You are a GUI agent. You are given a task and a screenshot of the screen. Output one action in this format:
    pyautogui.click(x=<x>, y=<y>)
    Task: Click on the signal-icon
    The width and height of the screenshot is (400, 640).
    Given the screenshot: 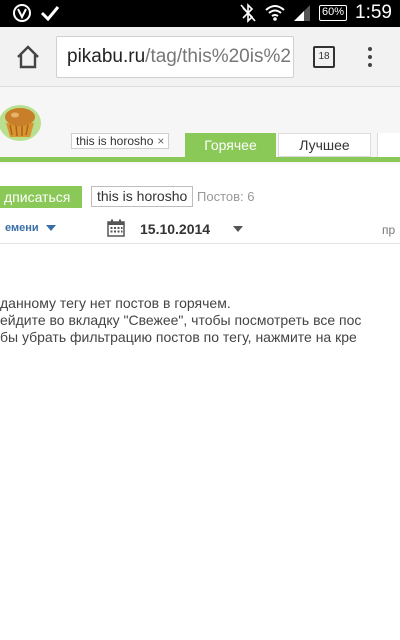 What is the action you would take?
    pyautogui.click(x=301, y=13)
    